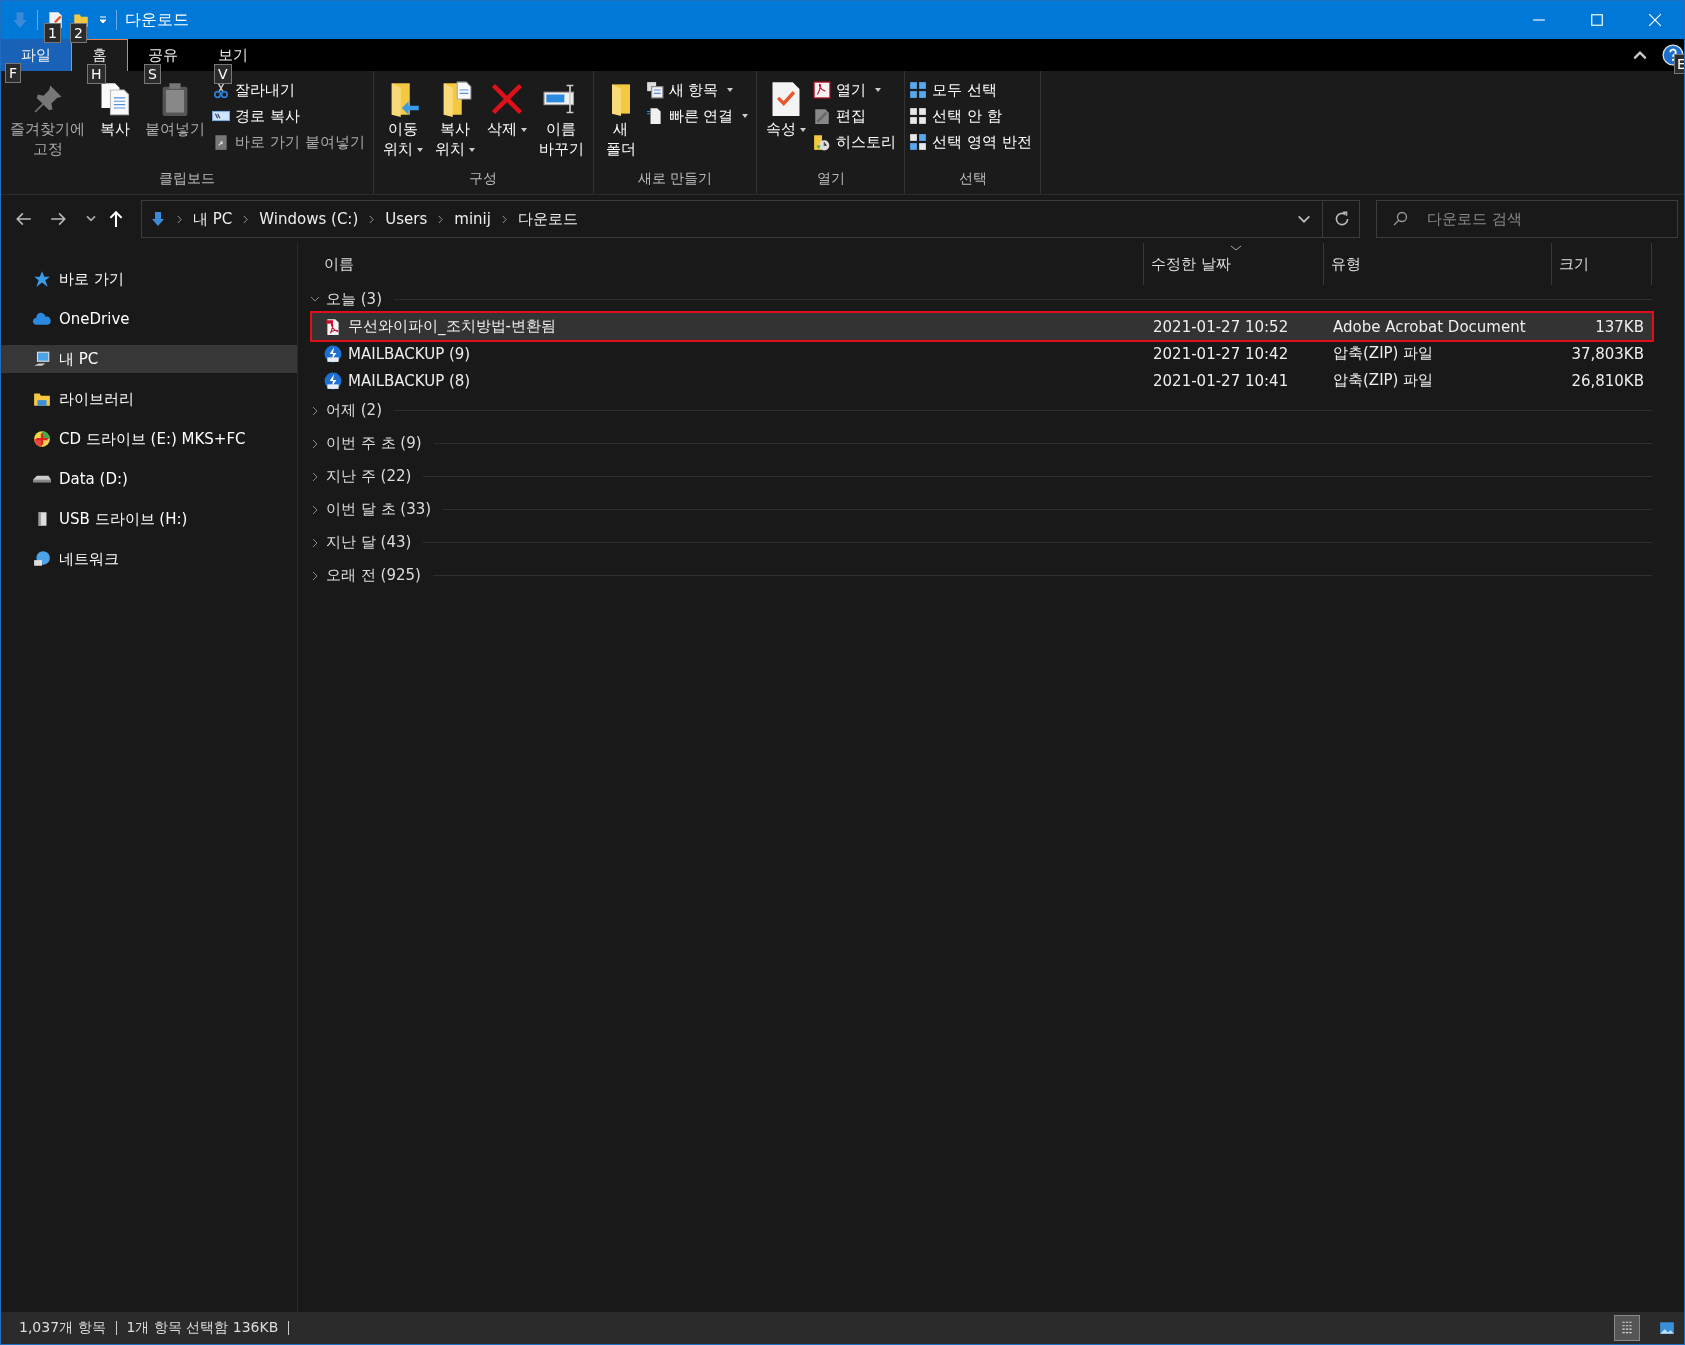  What do you see at coordinates (822, 142) in the screenshot?
I see `folder-clock-icon` at bounding box center [822, 142].